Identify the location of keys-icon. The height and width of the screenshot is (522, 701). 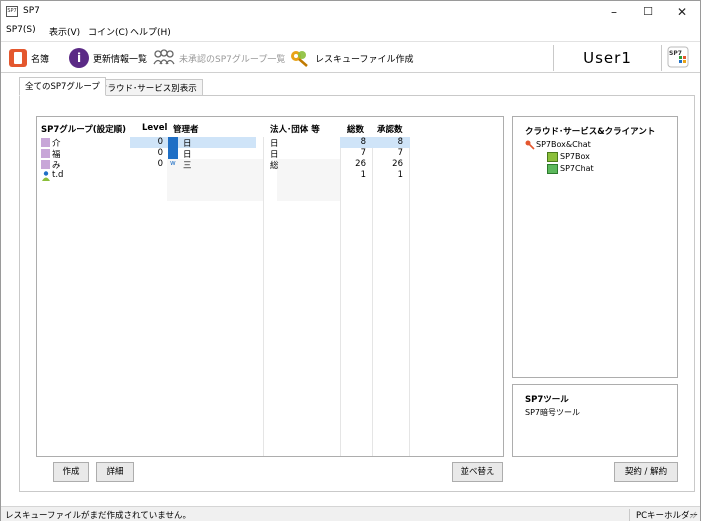
(300, 58).